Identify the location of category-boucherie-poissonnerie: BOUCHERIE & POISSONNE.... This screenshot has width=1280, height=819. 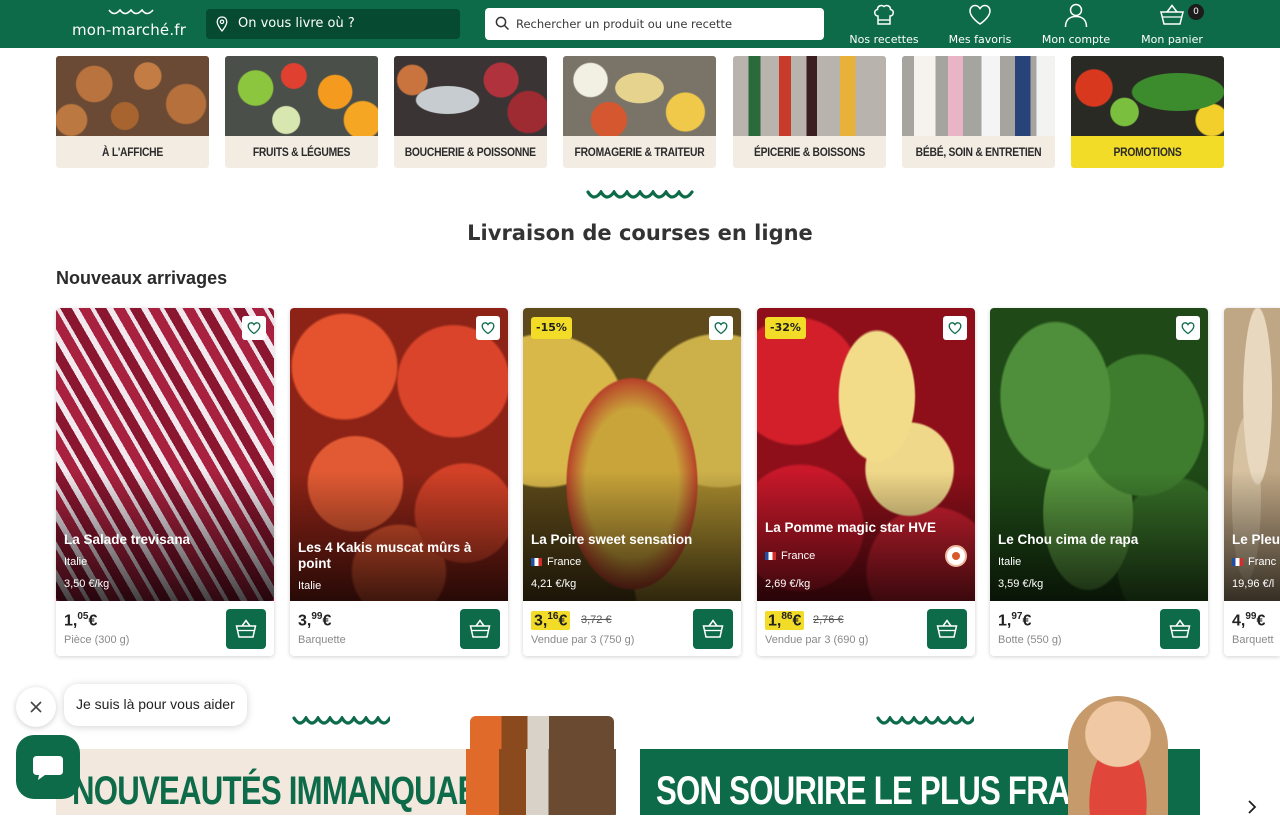
(470, 112).